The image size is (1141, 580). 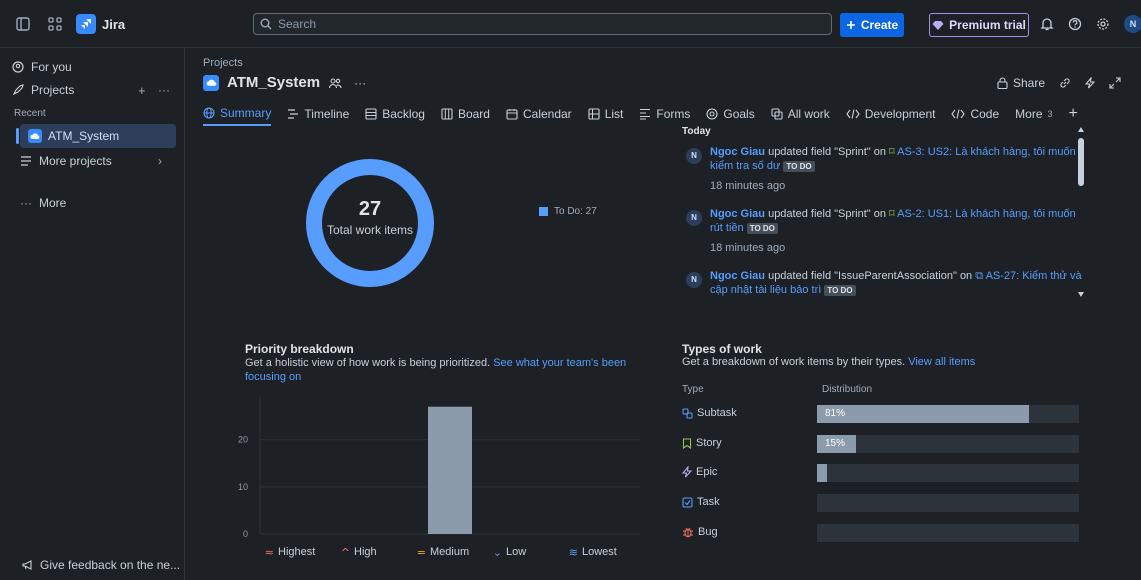 I want to click on chevron-right-icon: ›, so click(x=160, y=161).